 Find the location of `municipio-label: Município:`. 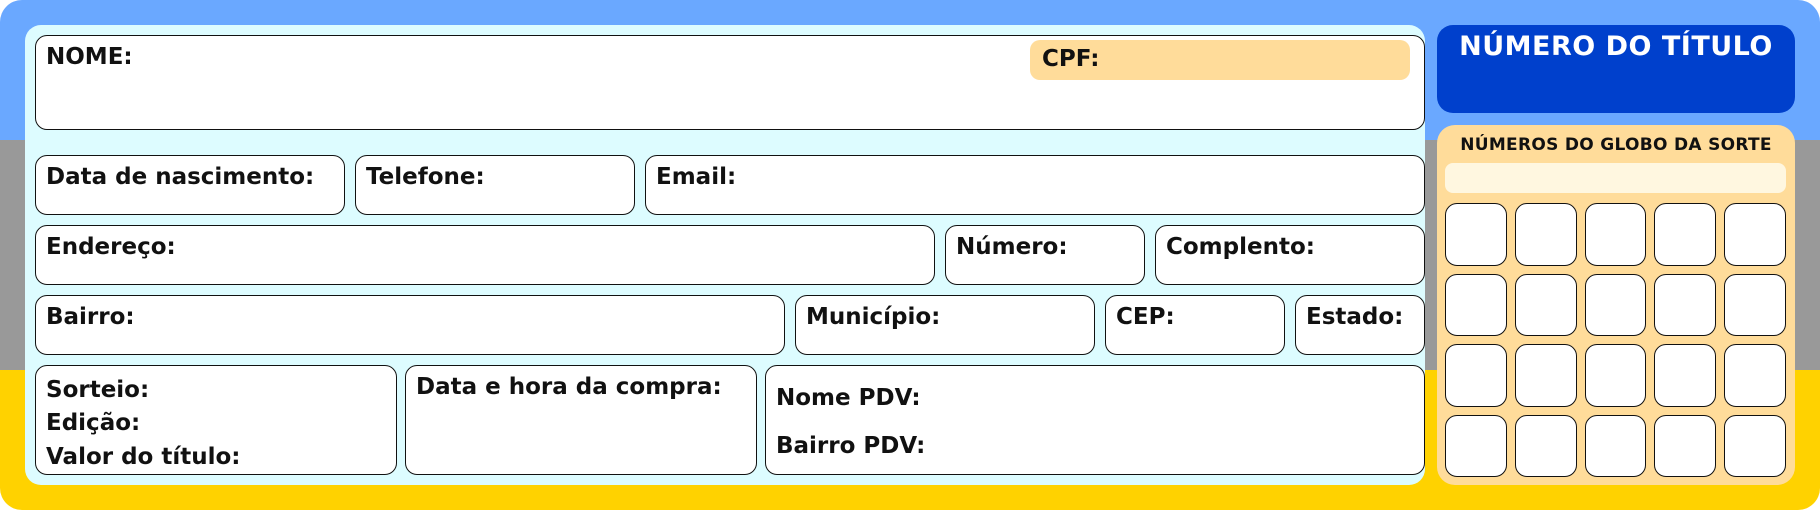

municipio-label: Município: is located at coordinates (873, 317).